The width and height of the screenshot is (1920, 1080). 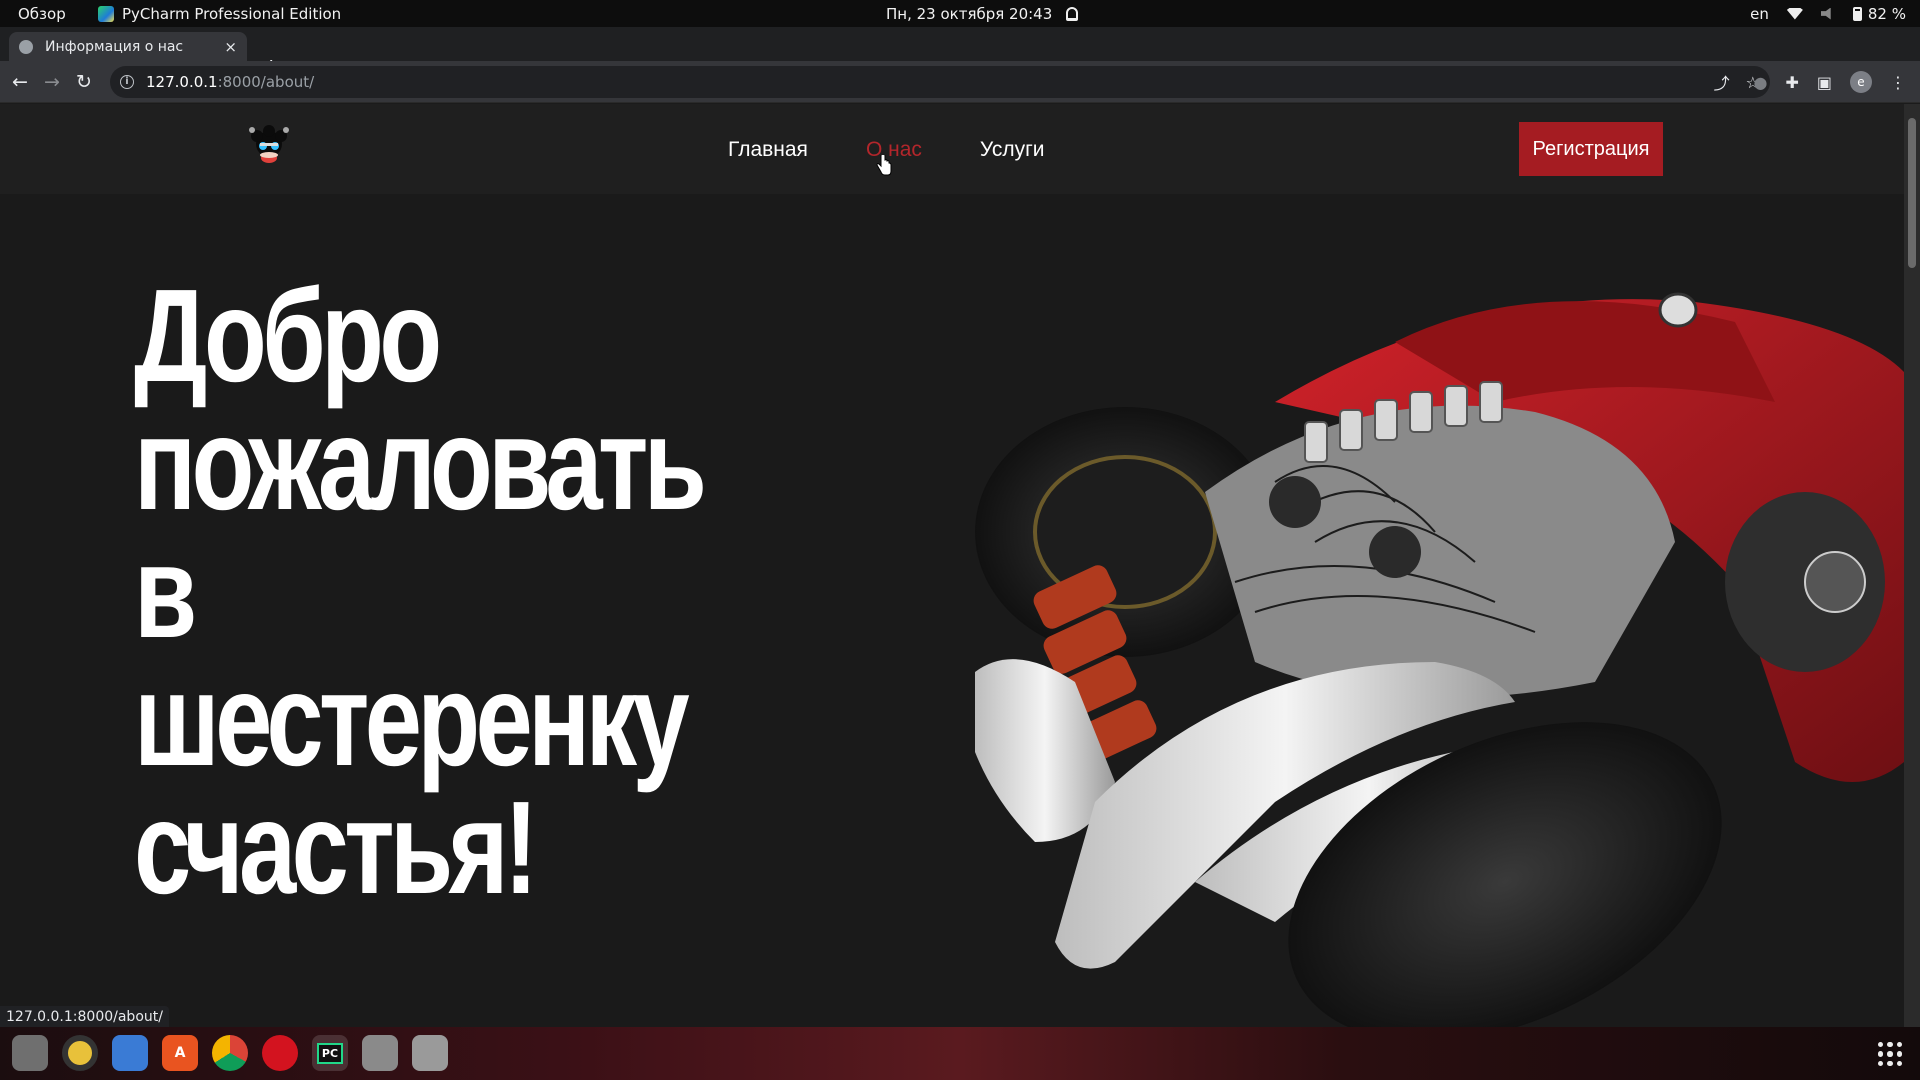 I want to click on clock: Пн, 23 октября 20:43, so click(x=982, y=13).